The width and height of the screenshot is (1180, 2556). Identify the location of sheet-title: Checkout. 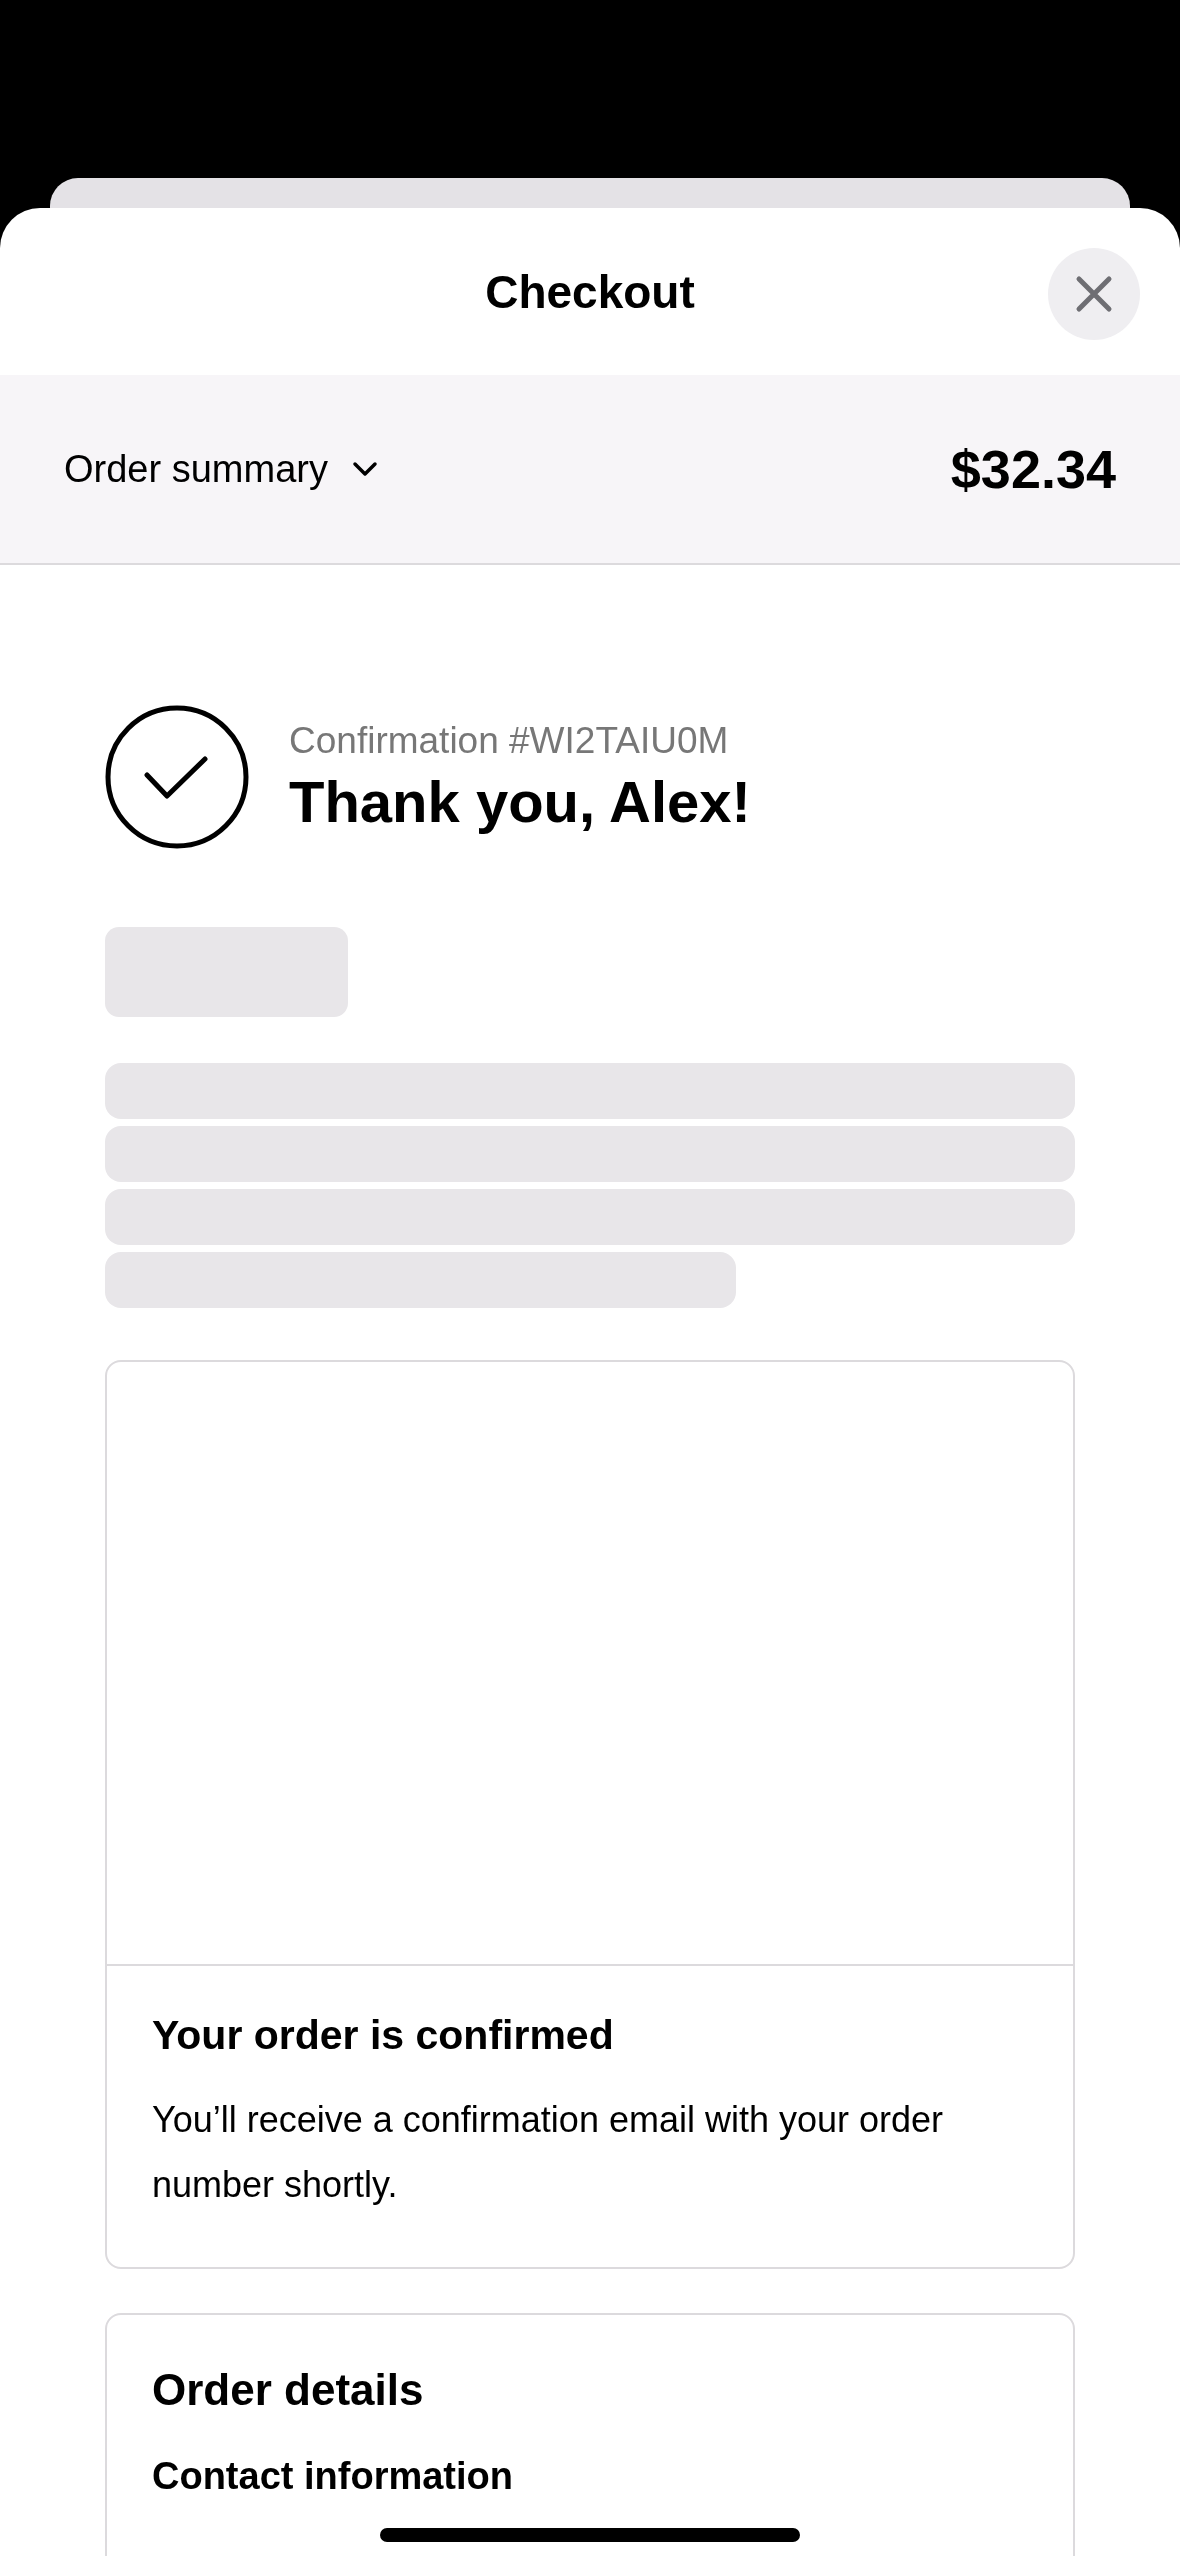
(590, 291).